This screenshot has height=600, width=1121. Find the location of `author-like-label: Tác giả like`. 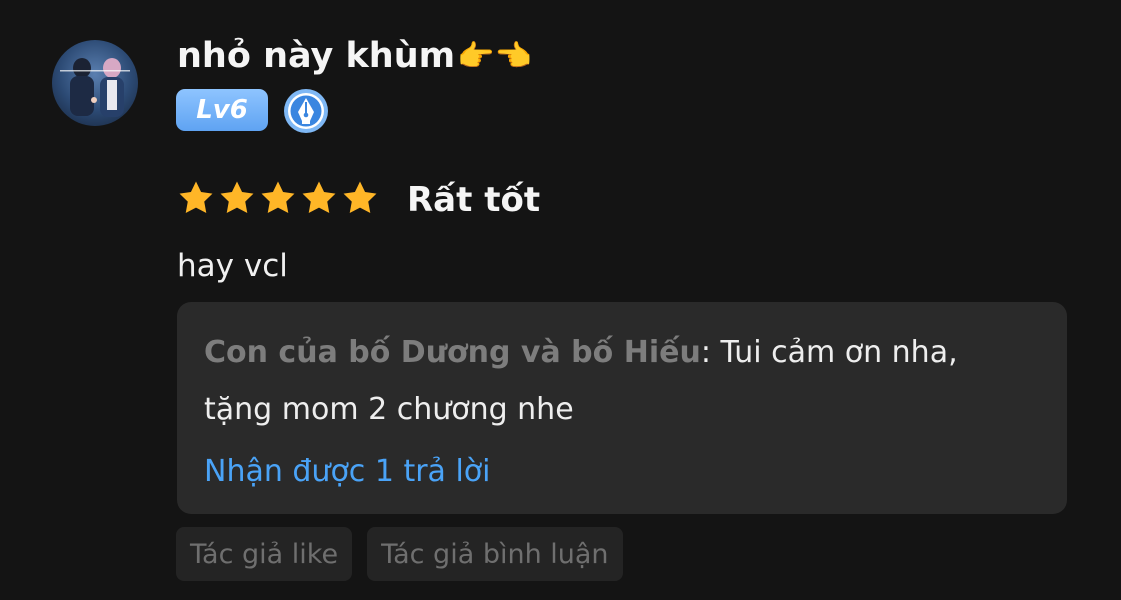

author-like-label: Tác giả like is located at coordinates (264, 554).